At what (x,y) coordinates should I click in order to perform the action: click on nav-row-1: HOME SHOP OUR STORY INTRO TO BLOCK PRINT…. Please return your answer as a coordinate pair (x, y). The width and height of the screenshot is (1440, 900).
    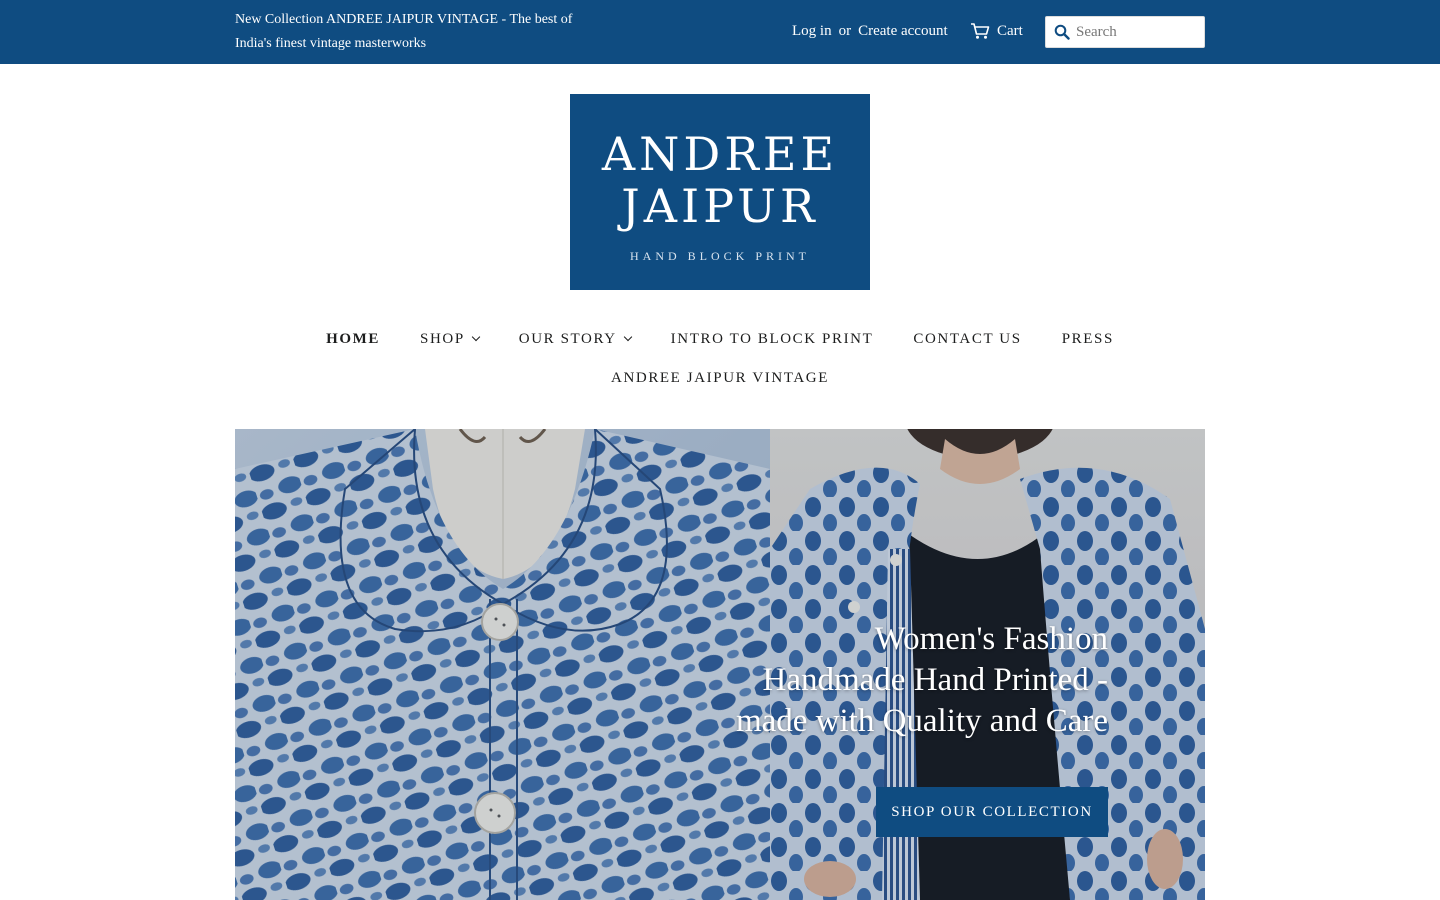
    Looking at the image, I should click on (720, 339).